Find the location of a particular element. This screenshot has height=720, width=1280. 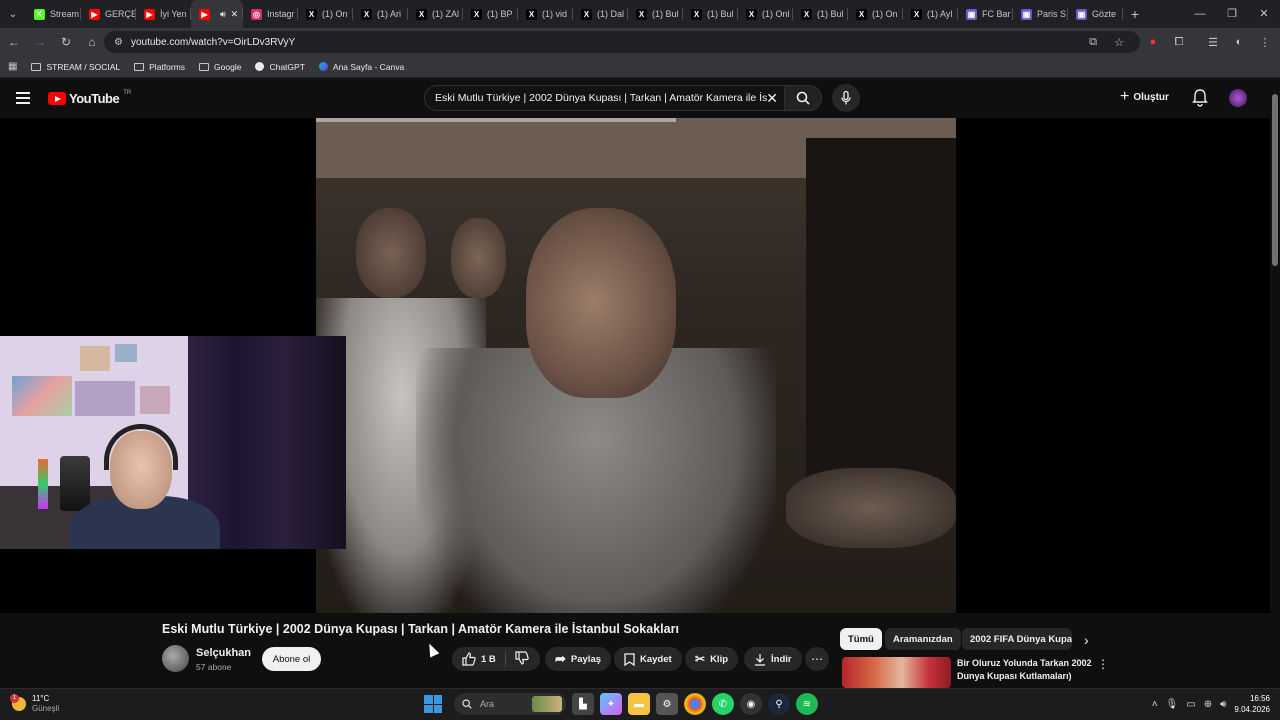

tab-search-chevron-icon: ⌄ is located at coordinates (13, 14).